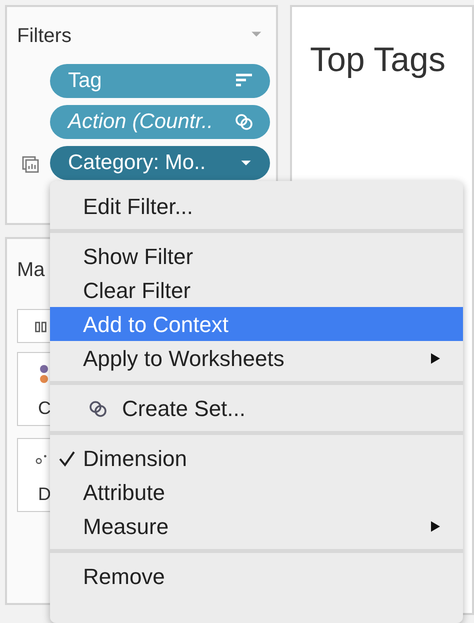  Describe the element at coordinates (31, 270) in the screenshot. I see `panel-title: Ma` at that location.